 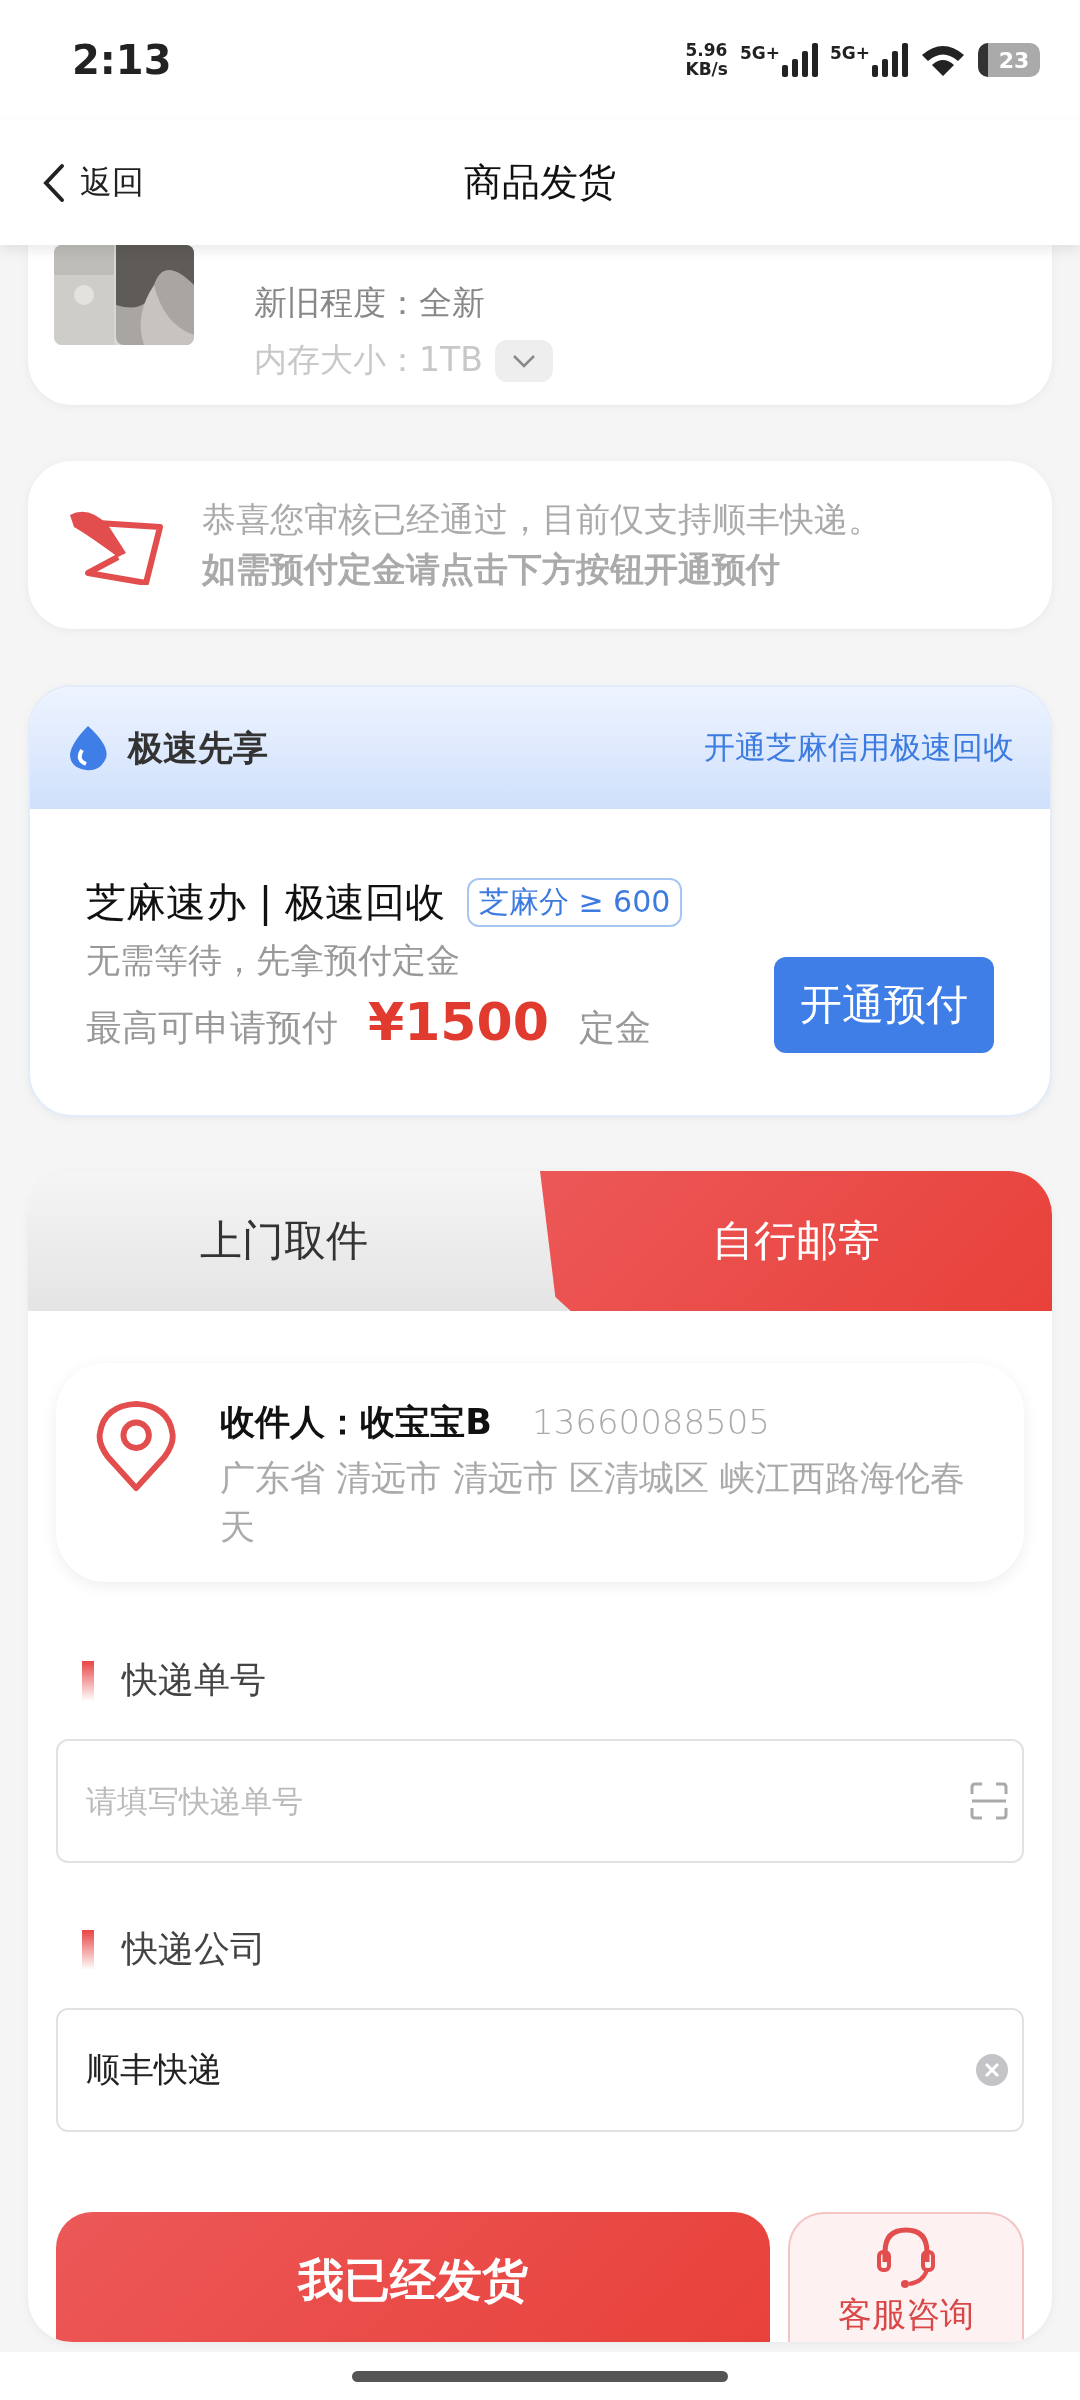 What do you see at coordinates (796, 1241) in the screenshot?
I see `shipping-tab: 自行邮寄` at bounding box center [796, 1241].